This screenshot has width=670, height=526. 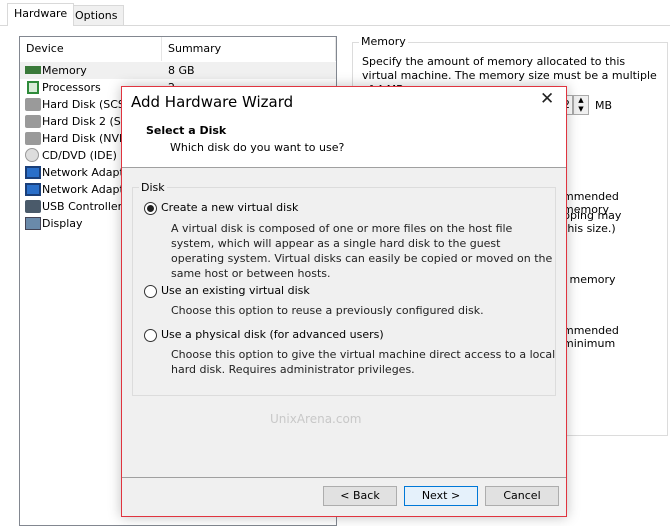 I want to click on device-row-memory: Memory 8 GB, so click(x=178, y=70).